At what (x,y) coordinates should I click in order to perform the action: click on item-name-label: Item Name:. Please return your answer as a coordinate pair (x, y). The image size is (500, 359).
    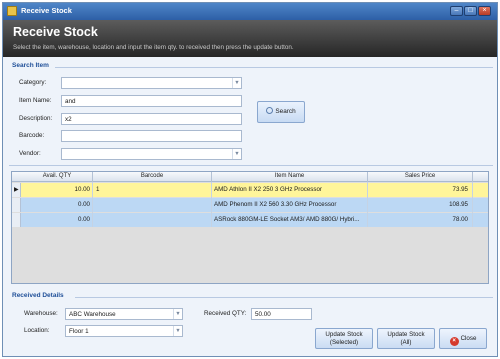
    Looking at the image, I should click on (35, 100).